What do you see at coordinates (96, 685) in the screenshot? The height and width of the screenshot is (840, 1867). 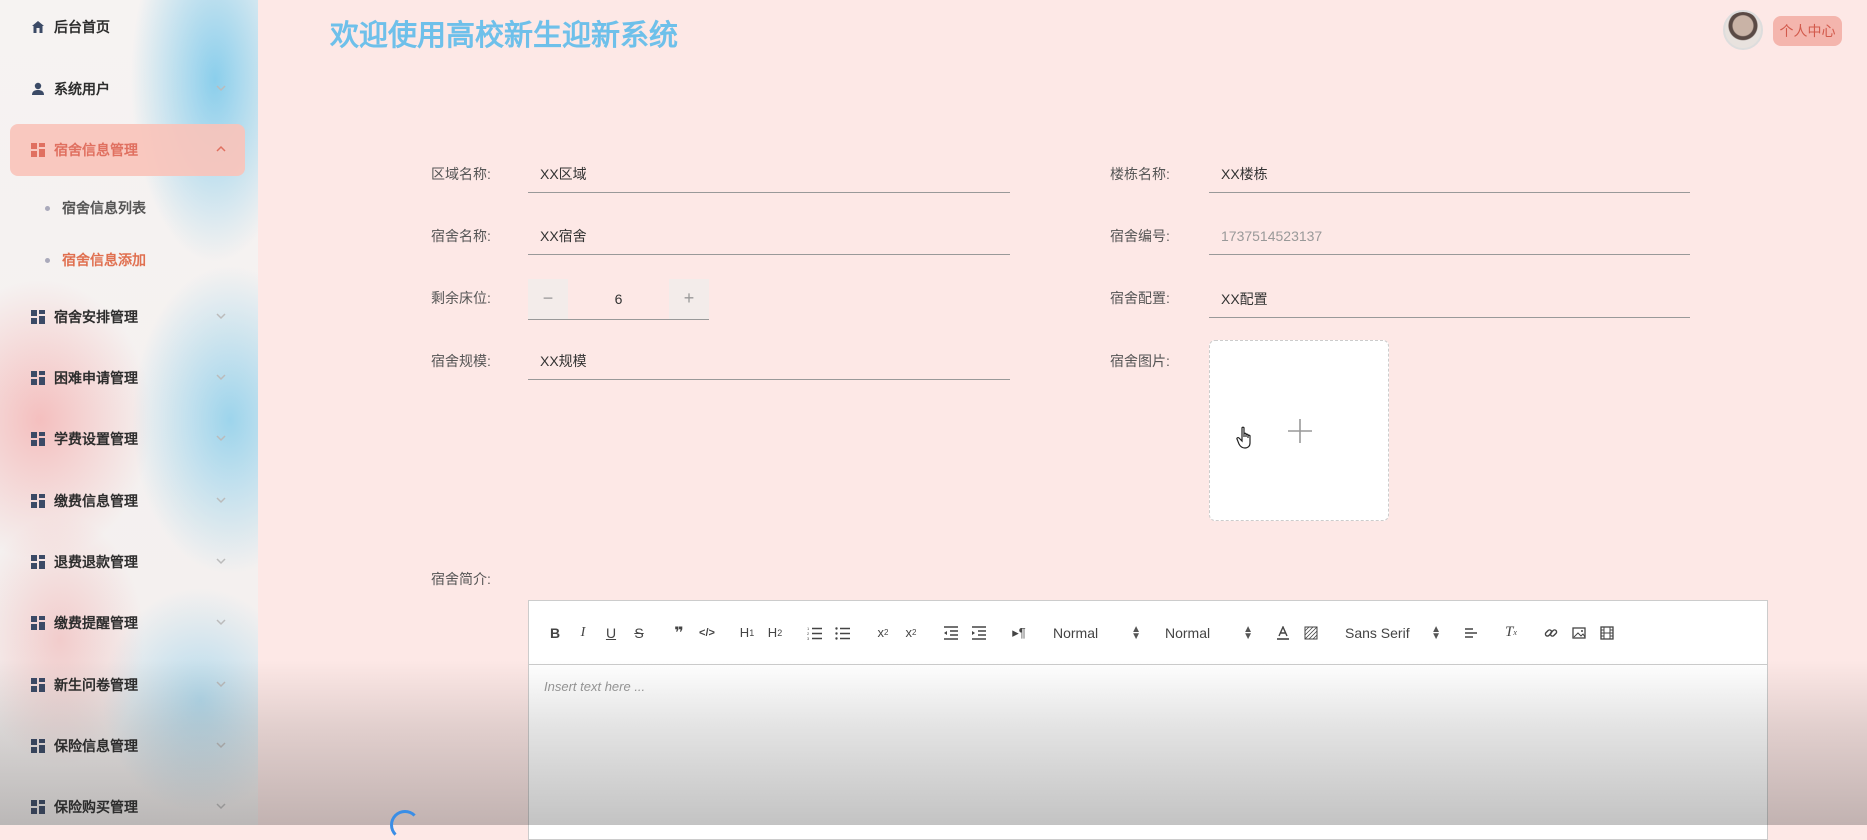 I see `sidebar-item-label: 新生问卷管理` at bounding box center [96, 685].